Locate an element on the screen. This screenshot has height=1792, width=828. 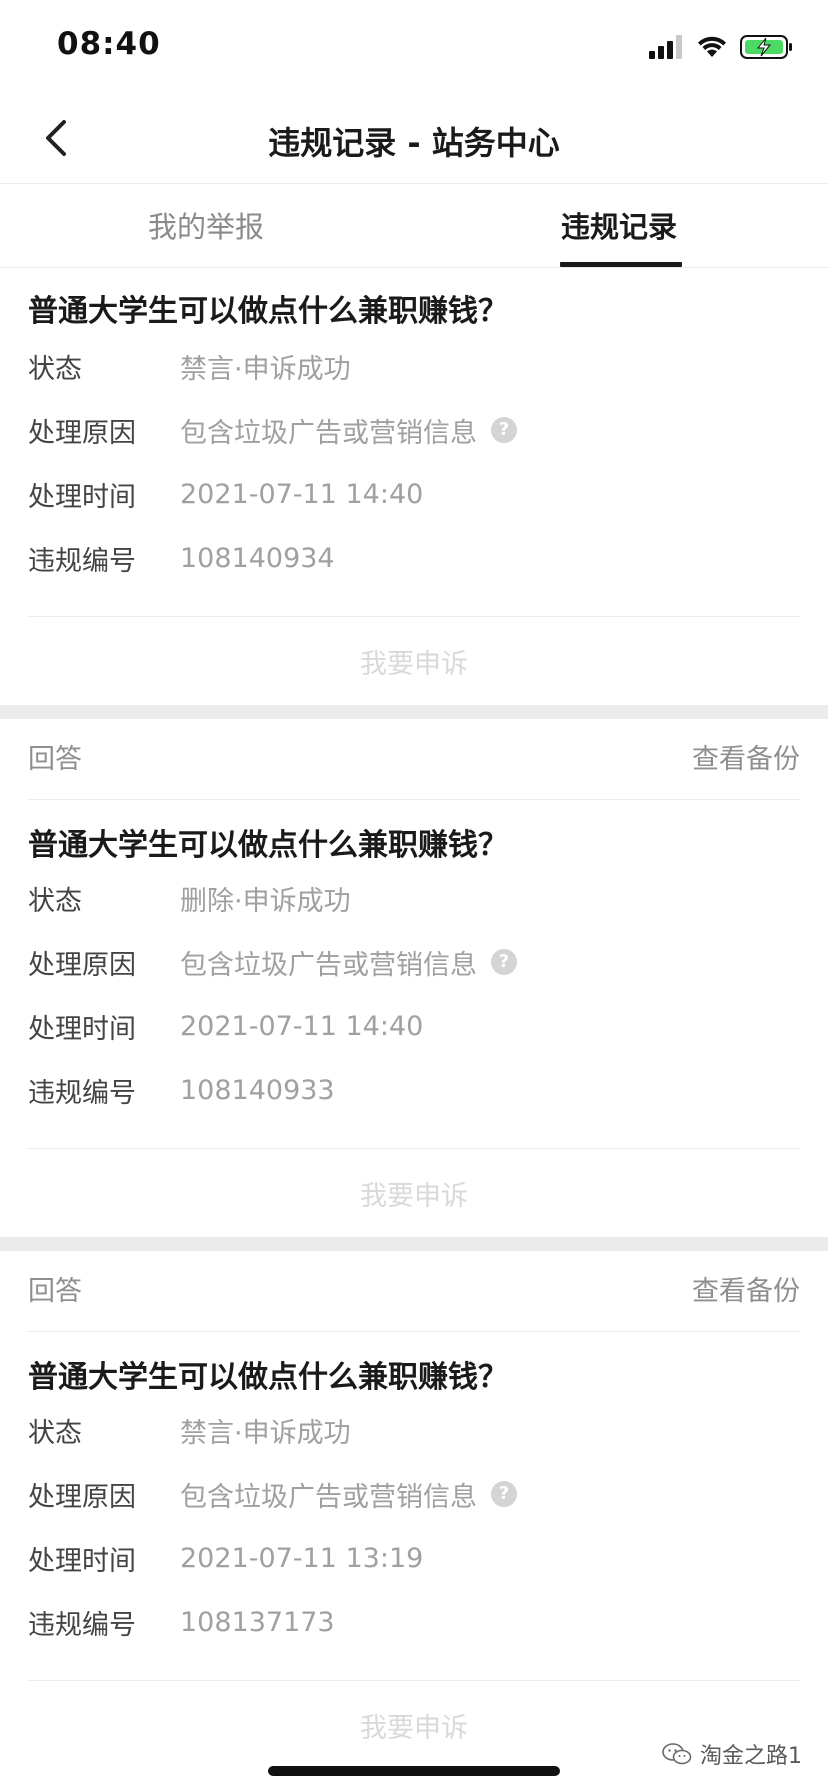
cellular-signal-icon is located at coordinates (665, 47).